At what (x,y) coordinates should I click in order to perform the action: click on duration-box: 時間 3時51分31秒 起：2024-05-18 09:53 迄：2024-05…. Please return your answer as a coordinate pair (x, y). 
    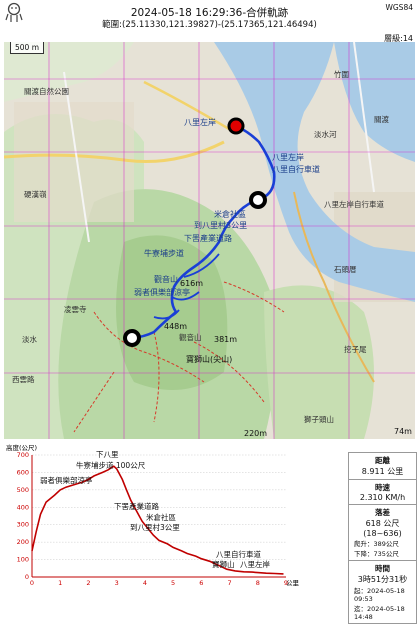
    Looking at the image, I should click on (382, 592).